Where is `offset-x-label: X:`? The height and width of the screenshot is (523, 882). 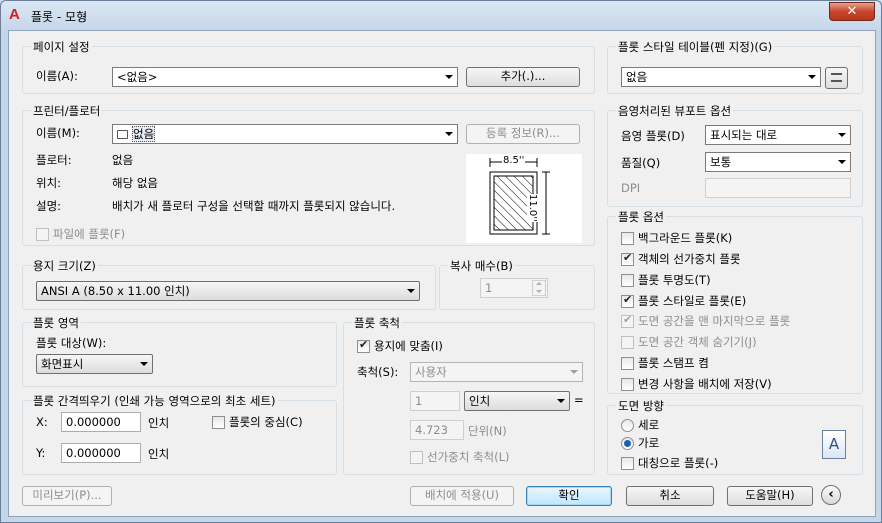
offset-x-label: X: is located at coordinates (42, 422).